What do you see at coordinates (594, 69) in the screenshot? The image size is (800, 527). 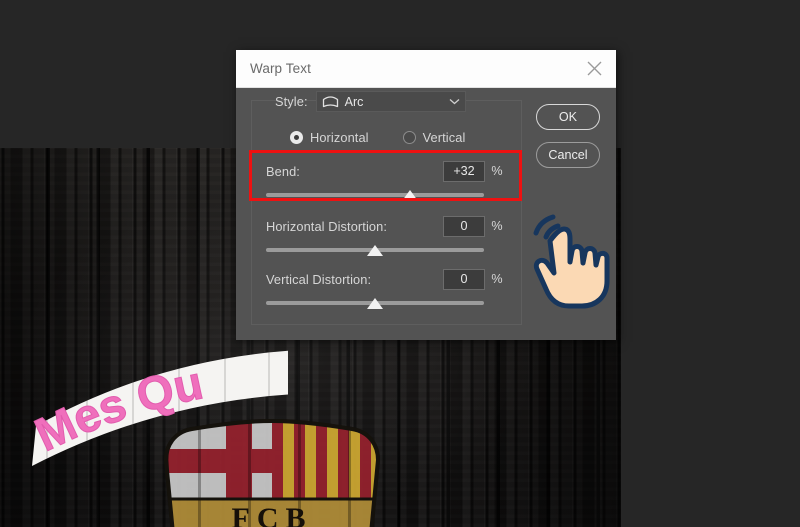 I see `close-icon` at bounding box center [594, 69].